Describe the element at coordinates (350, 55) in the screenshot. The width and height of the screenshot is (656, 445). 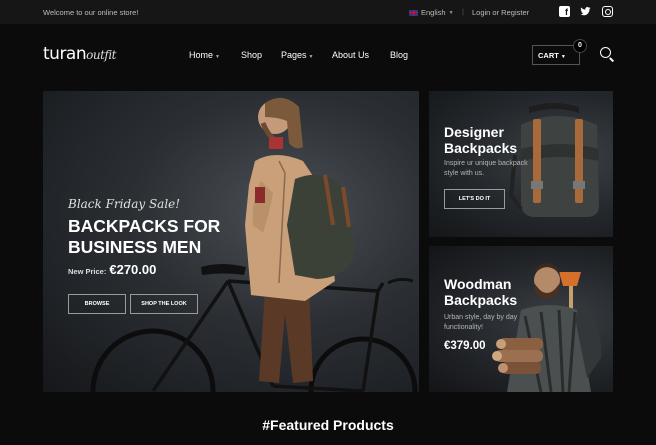
I see `nav-about: About Us` at that location.